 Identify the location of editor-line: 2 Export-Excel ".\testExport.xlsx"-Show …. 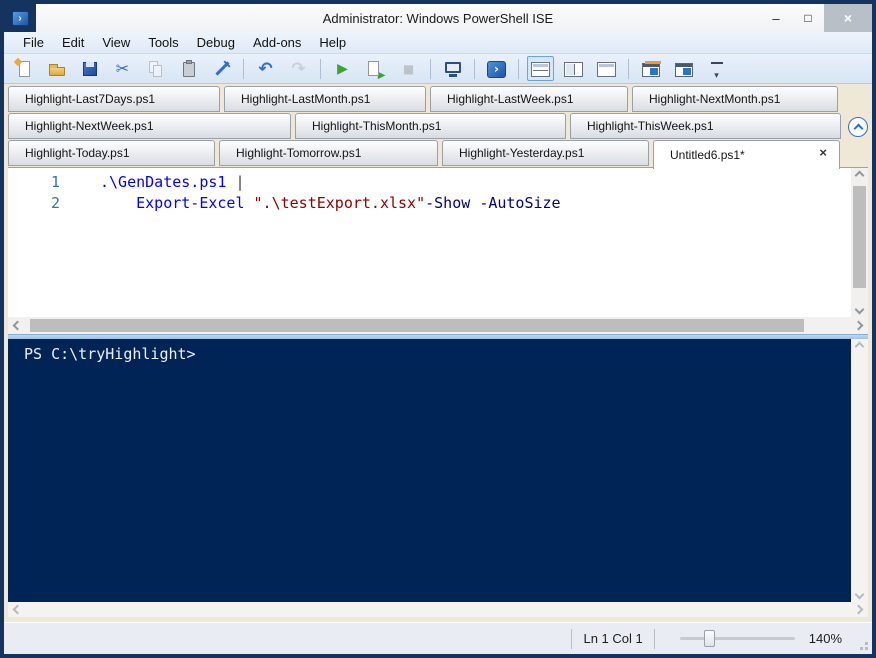
(429, 203).